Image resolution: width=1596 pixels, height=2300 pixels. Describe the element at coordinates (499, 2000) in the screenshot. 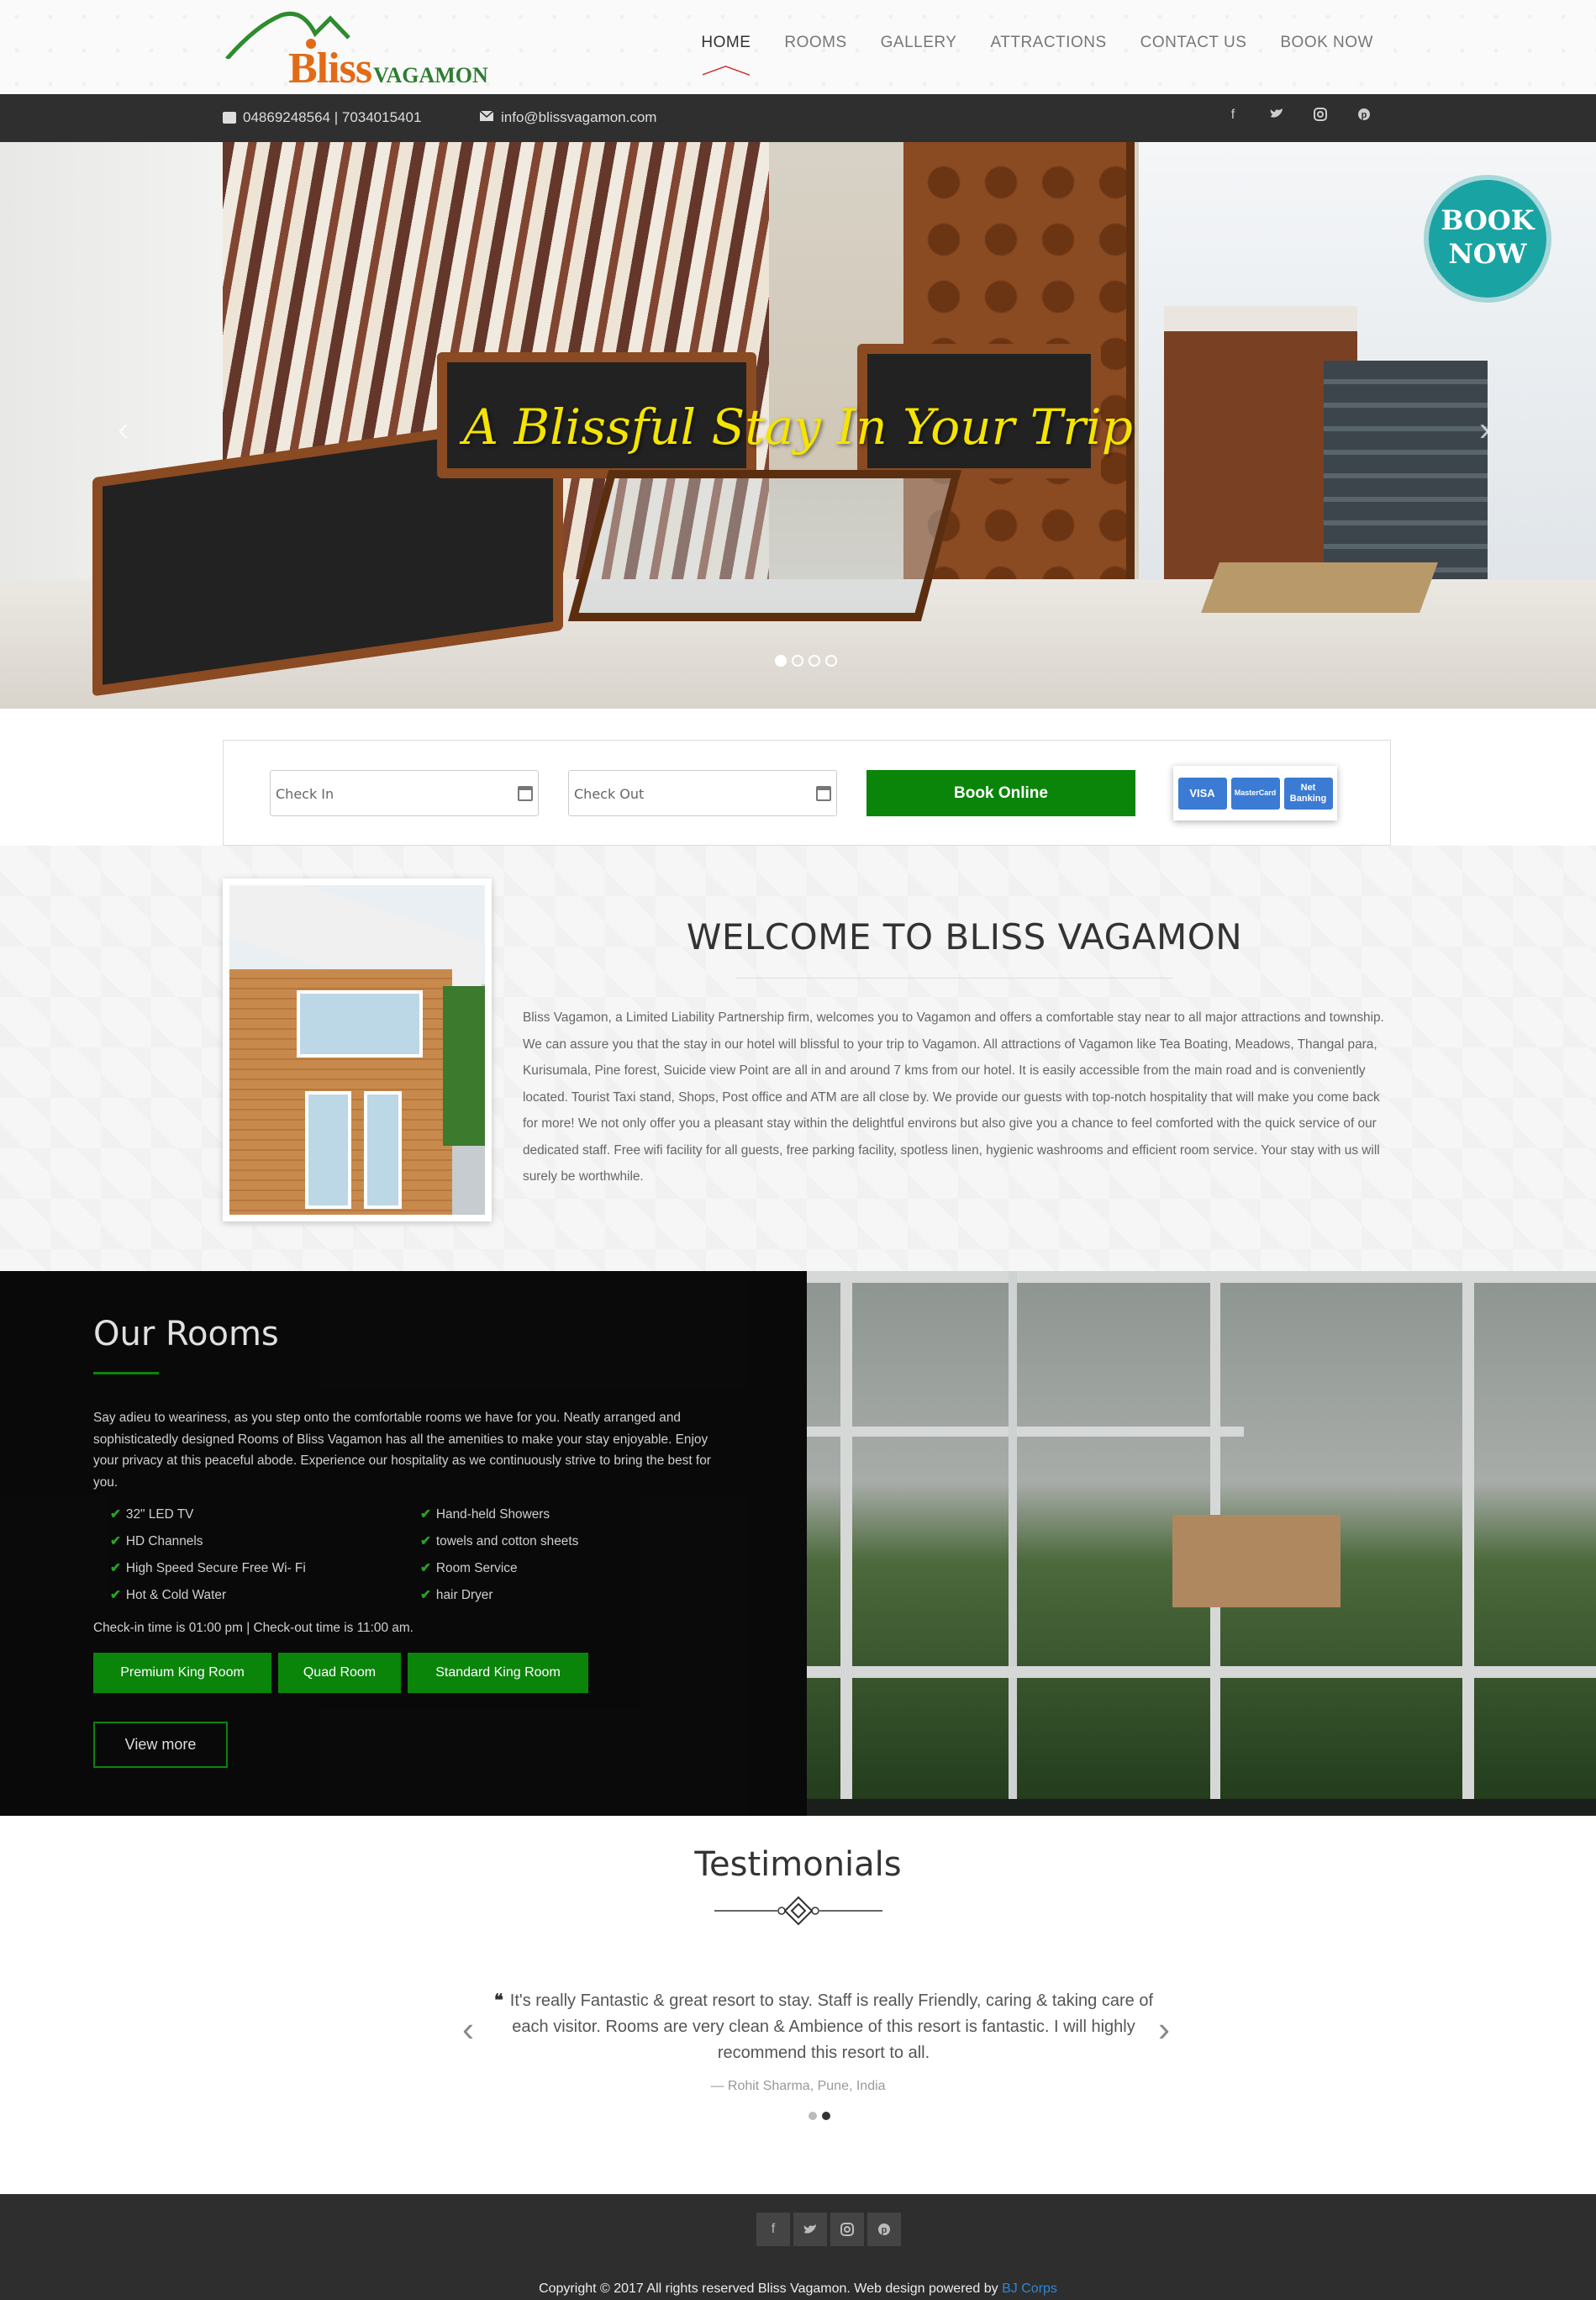

I see `quote-icon: ❝` at that location.